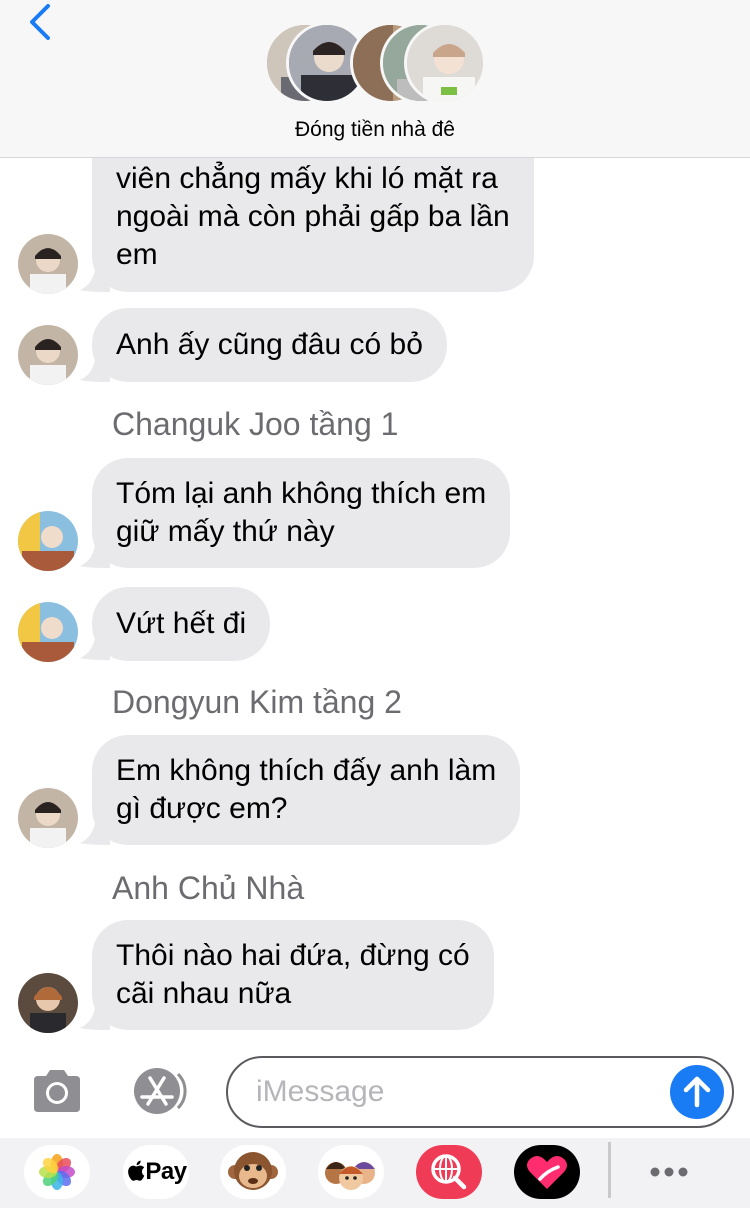 The height and width of the screenshot is (1208, 750). I want to click on message-bubble: Anh ấy cũng đâu có bỏ, so click(269, 345).